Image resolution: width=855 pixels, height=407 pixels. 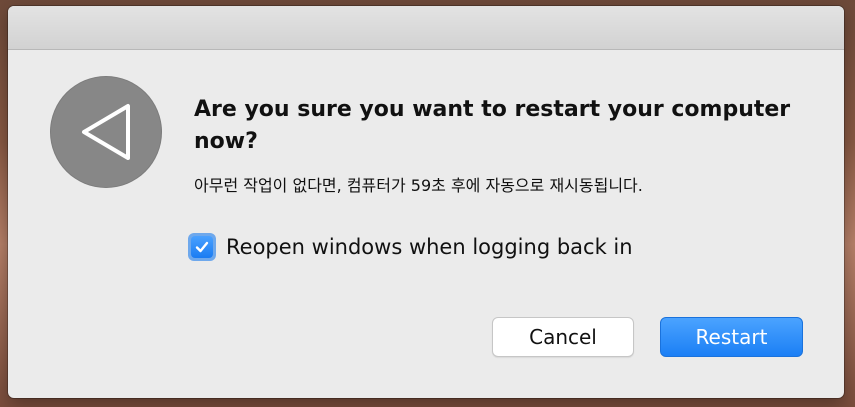 I want to click on reopen-windows-label: Reopen windows when logging back in, so click(x=429, y=247).